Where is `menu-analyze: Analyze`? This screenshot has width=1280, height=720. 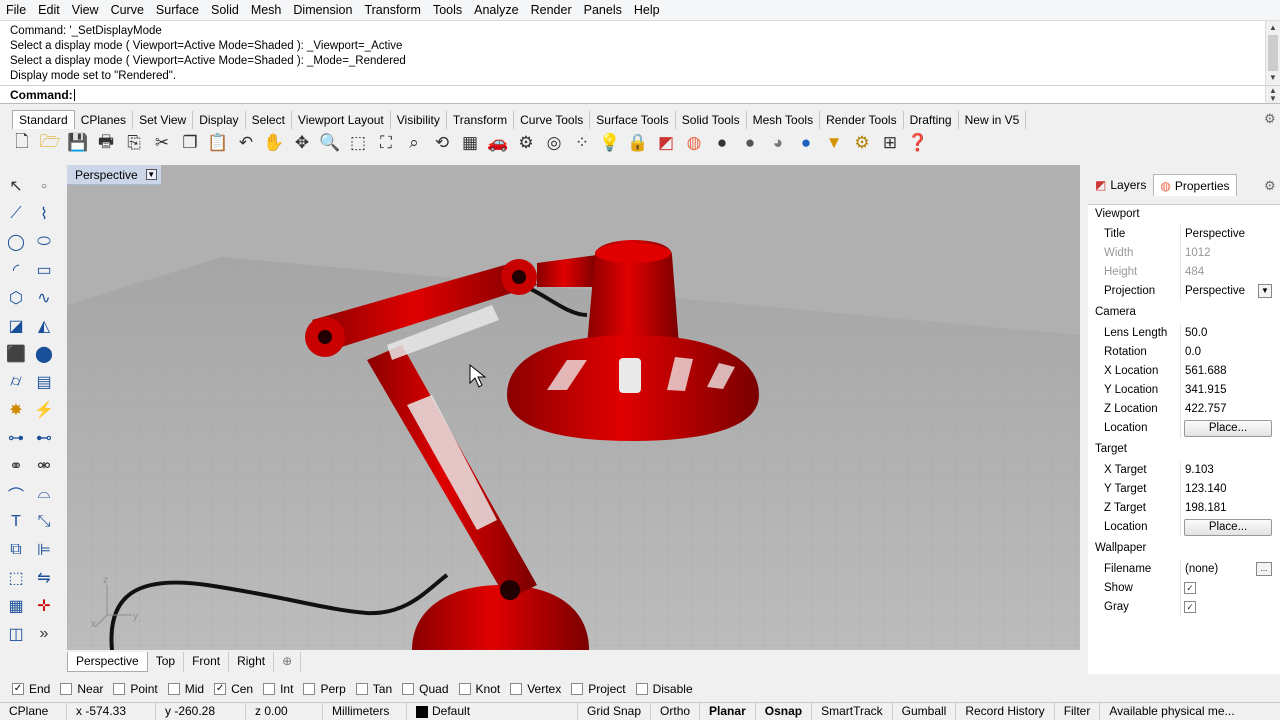 menu-analyze: Analyze is located at coordinates (496, 10).